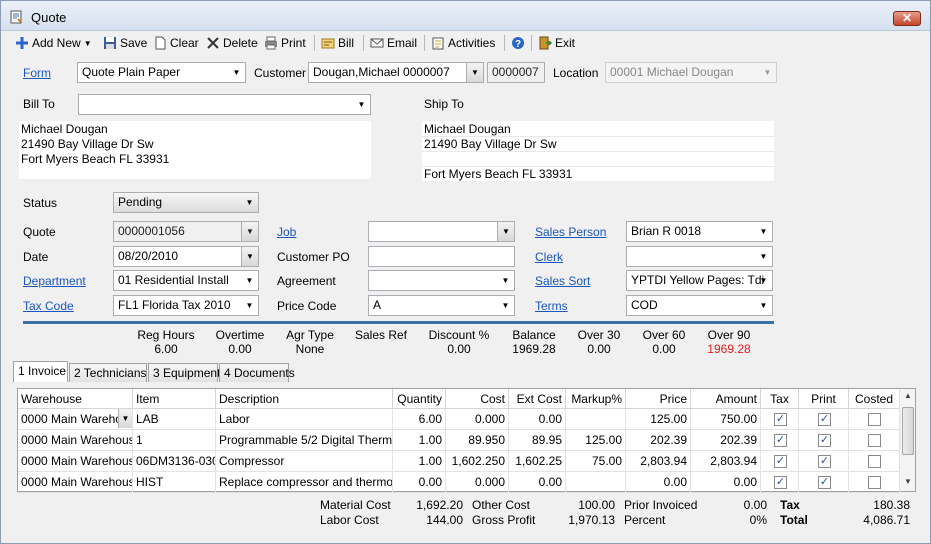 This screenshot has height=544, width=931. Describe the element at coordinates (780, 399) in the screenshot. I see `column-header-tax: Tax` at that location.